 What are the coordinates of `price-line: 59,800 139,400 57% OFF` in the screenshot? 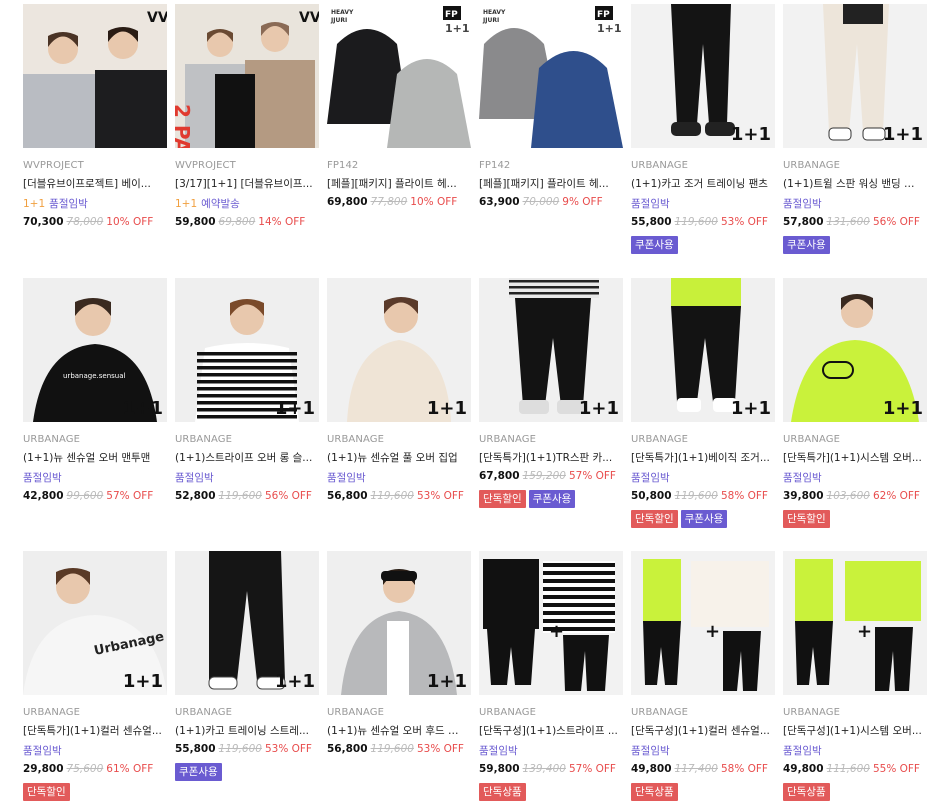 It's located at (551, 769).